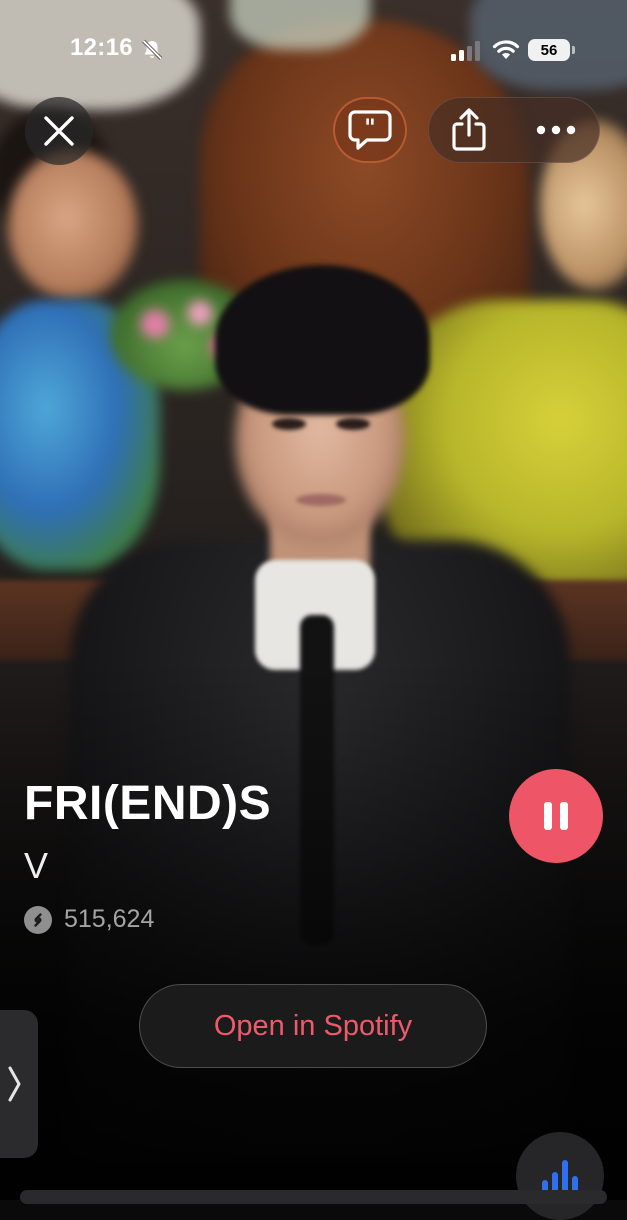  I want to click on battery-icon: 56, so click(549, 50).